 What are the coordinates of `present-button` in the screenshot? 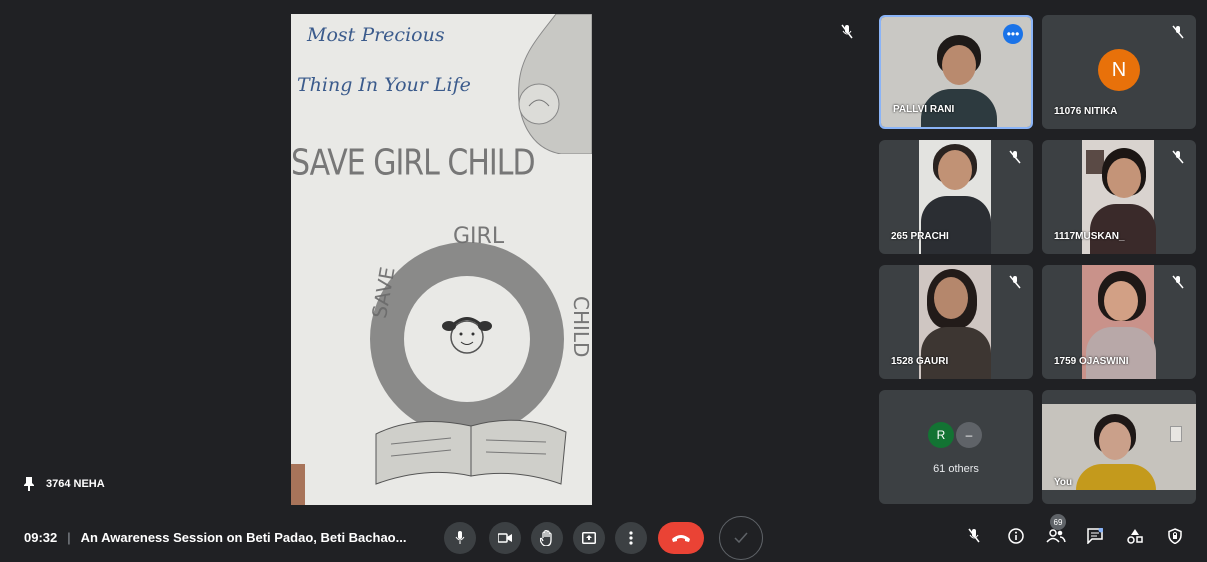 It's located at (589, 538).